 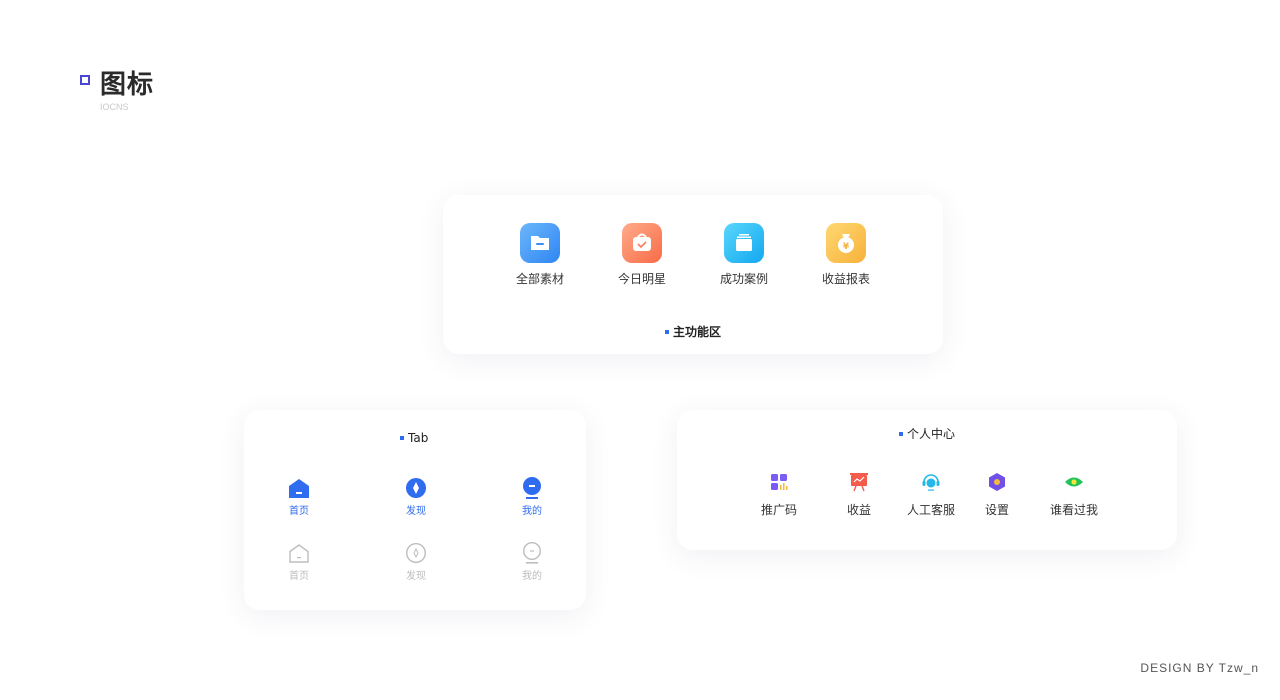 I want to click on function-item-label: 收益报表, so click(x=845, y=279).